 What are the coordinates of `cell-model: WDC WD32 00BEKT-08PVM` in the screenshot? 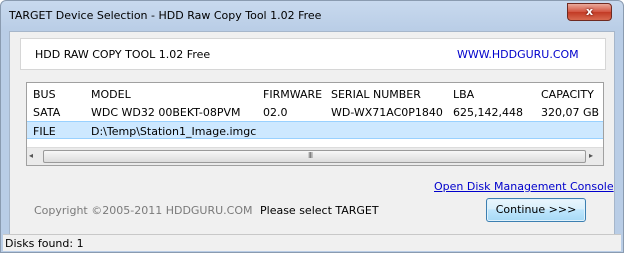 It's located at (166, 112).